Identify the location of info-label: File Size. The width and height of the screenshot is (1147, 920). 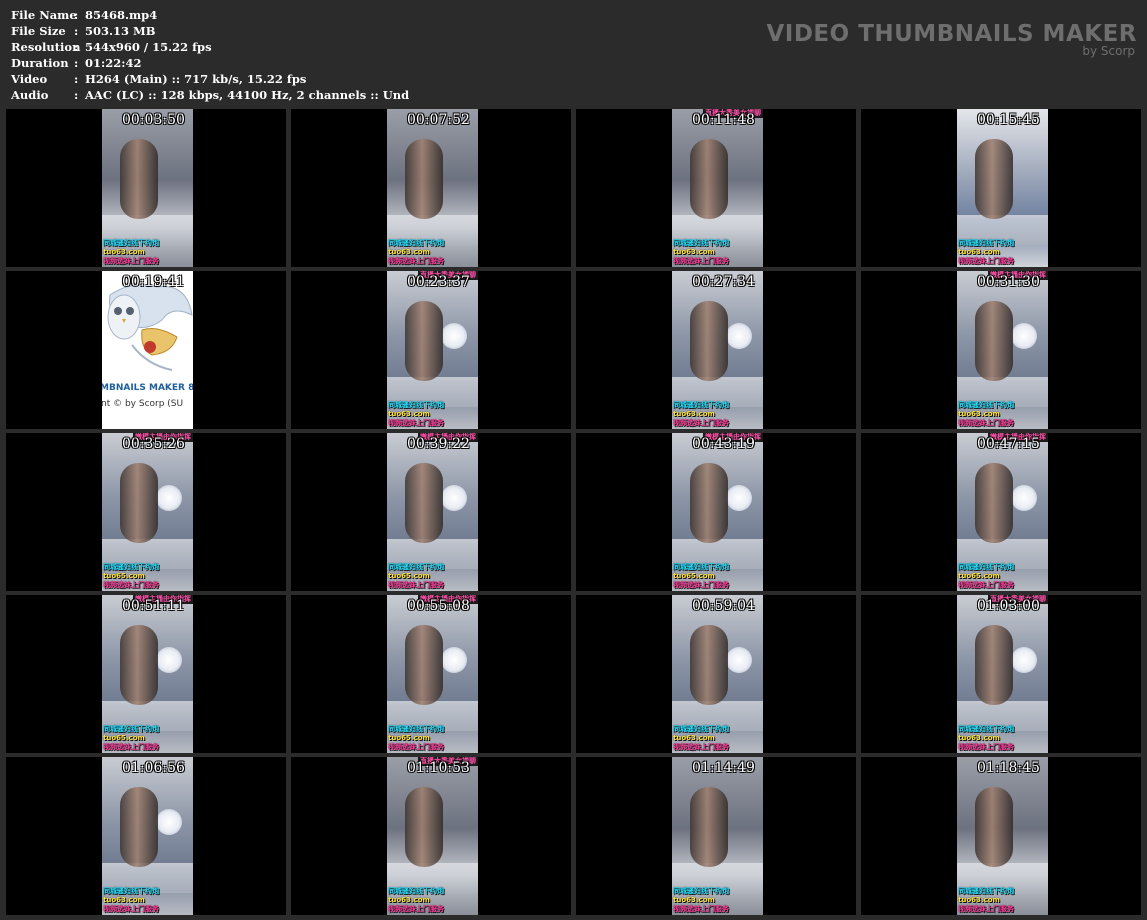
(38, 31).